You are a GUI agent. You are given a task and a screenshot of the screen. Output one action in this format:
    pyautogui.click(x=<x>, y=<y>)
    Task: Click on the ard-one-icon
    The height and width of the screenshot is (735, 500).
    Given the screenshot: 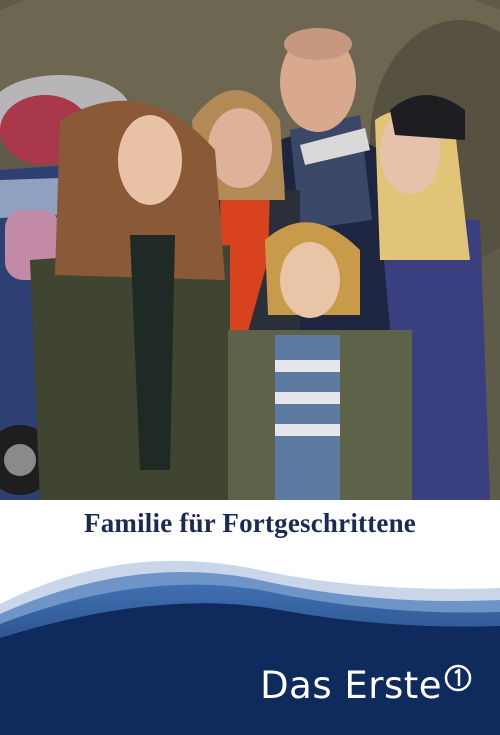 What is the action you would take?
    pyautogui.click(x=458, y=677)
    